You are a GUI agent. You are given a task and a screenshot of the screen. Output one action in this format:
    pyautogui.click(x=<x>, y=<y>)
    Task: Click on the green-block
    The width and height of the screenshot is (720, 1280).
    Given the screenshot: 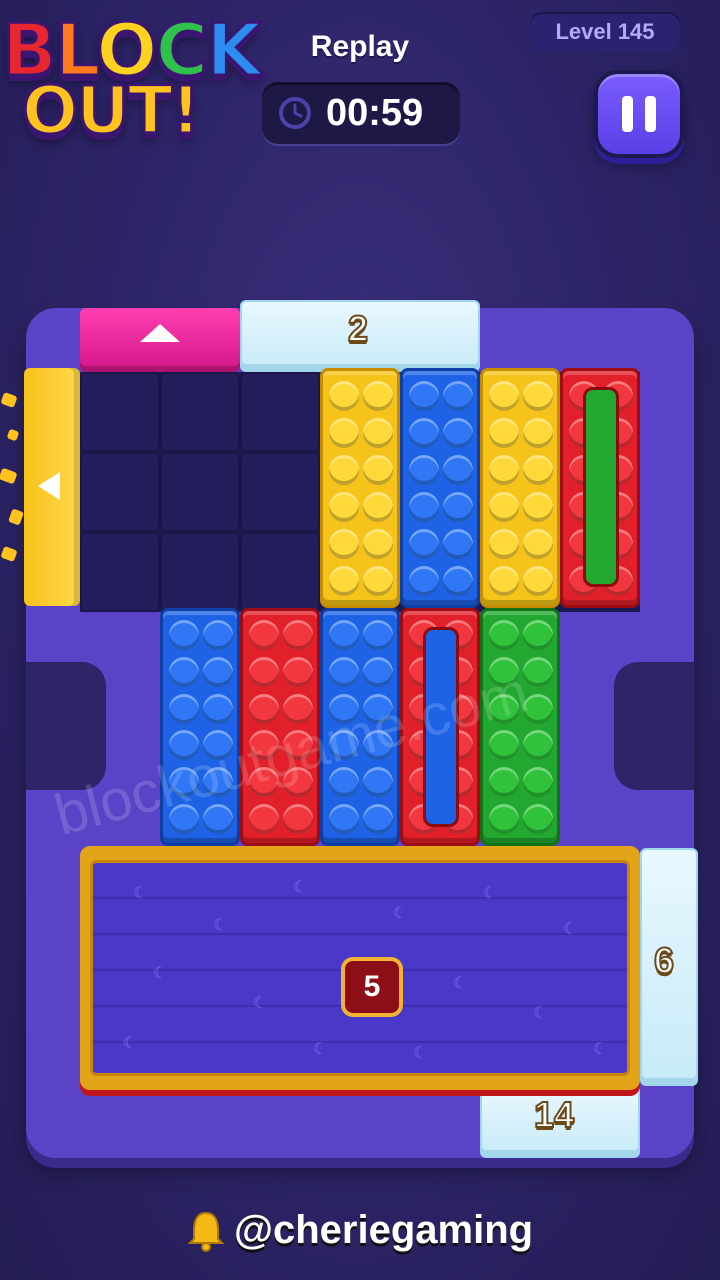 What is the action you would take?
    pyautogui.click(x=520, y=727)
    